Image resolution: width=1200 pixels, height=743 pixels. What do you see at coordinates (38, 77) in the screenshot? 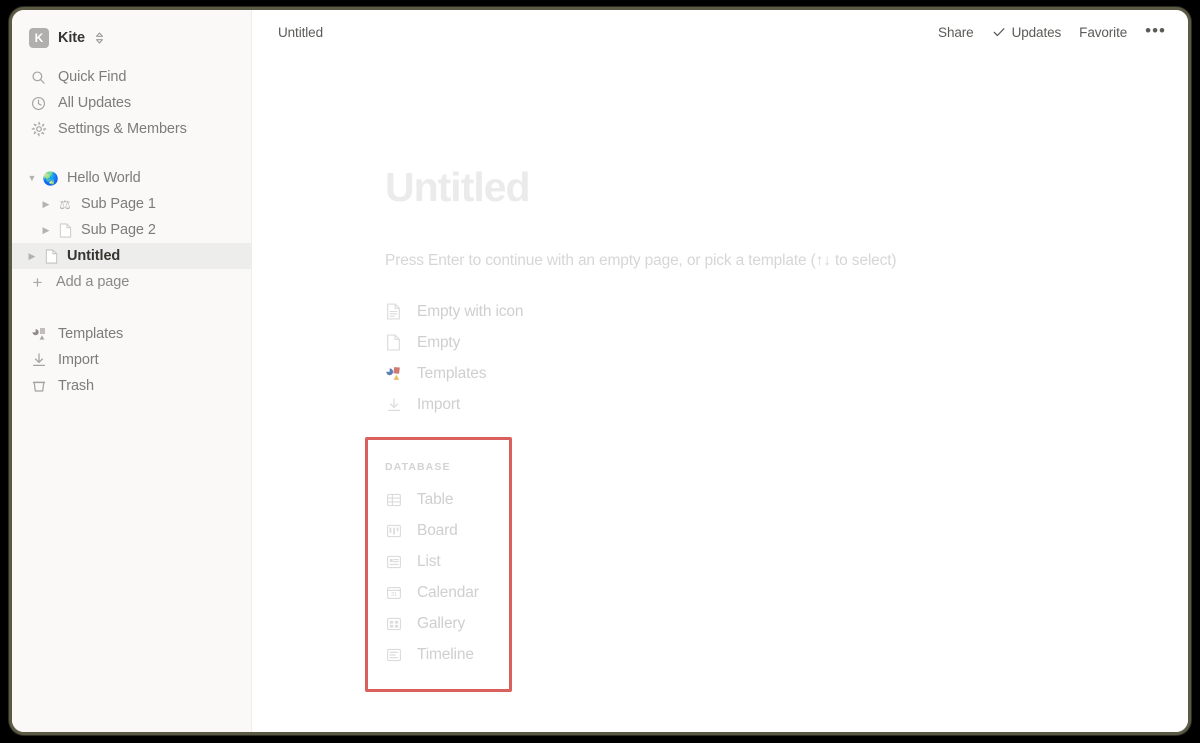
I see `search-icon` at bounding box center [38, 77].